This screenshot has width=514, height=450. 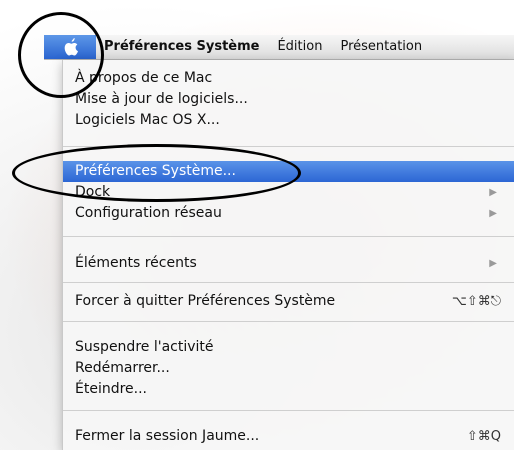 What do you see at coordinates (144, 78) in the screenshot?
I see `menu-item-label: À propos de ce Mac` at bounding box center [144, 78].